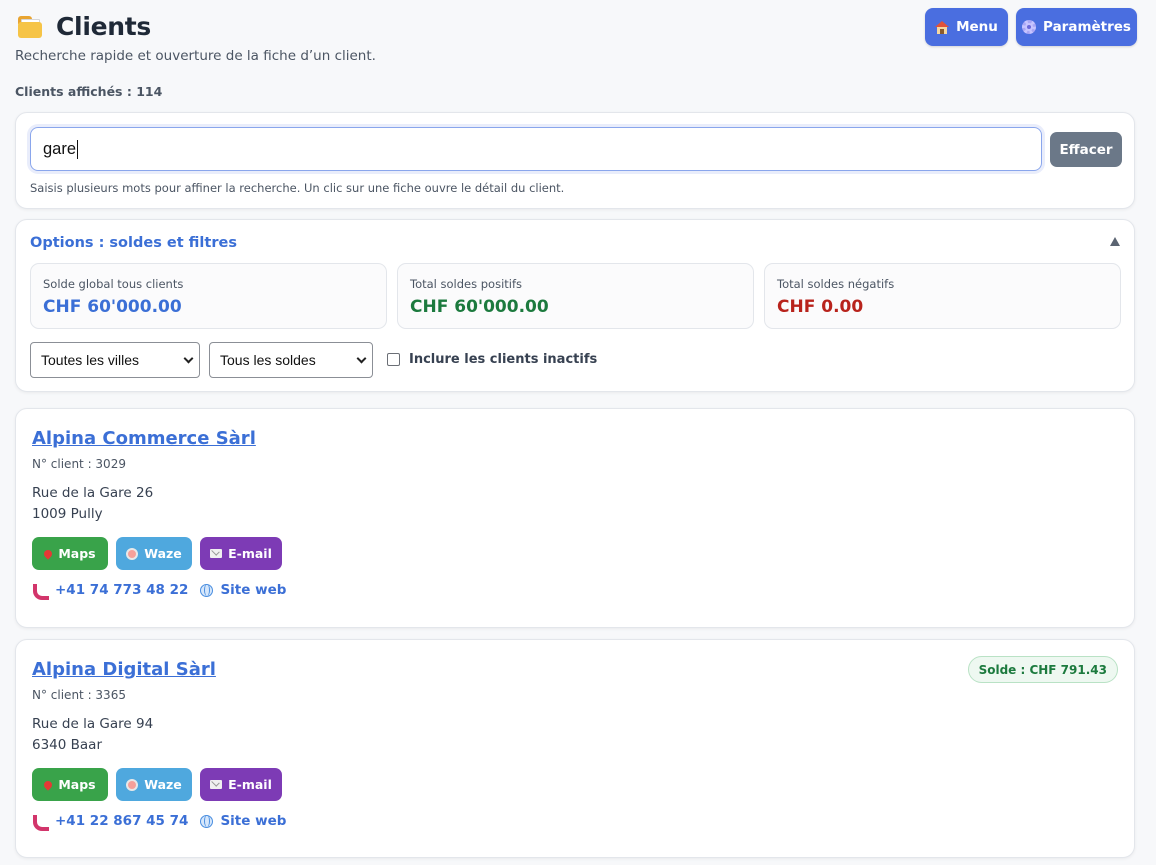  What do you see at coordinates (268, 360) in the screenshot?
I see `balance-filter-value: Tous les soldes` at bounding box center [268, 360].